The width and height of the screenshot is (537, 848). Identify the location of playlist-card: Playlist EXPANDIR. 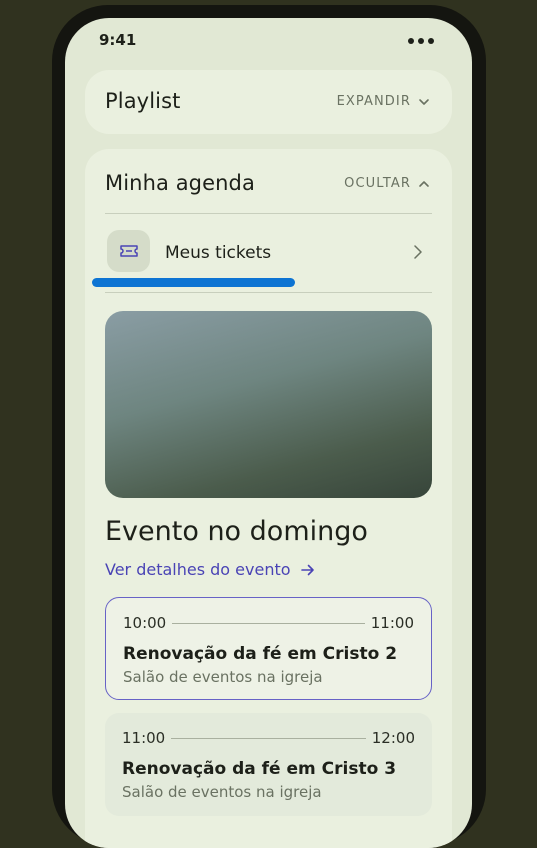
(268, 102).